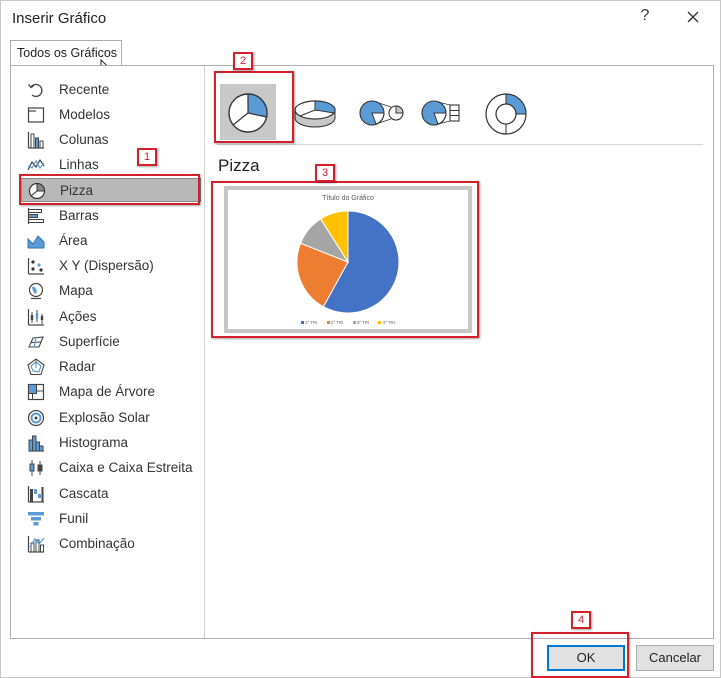  I want to click on sidebar-item-radar: Radar, so click(111, 367).